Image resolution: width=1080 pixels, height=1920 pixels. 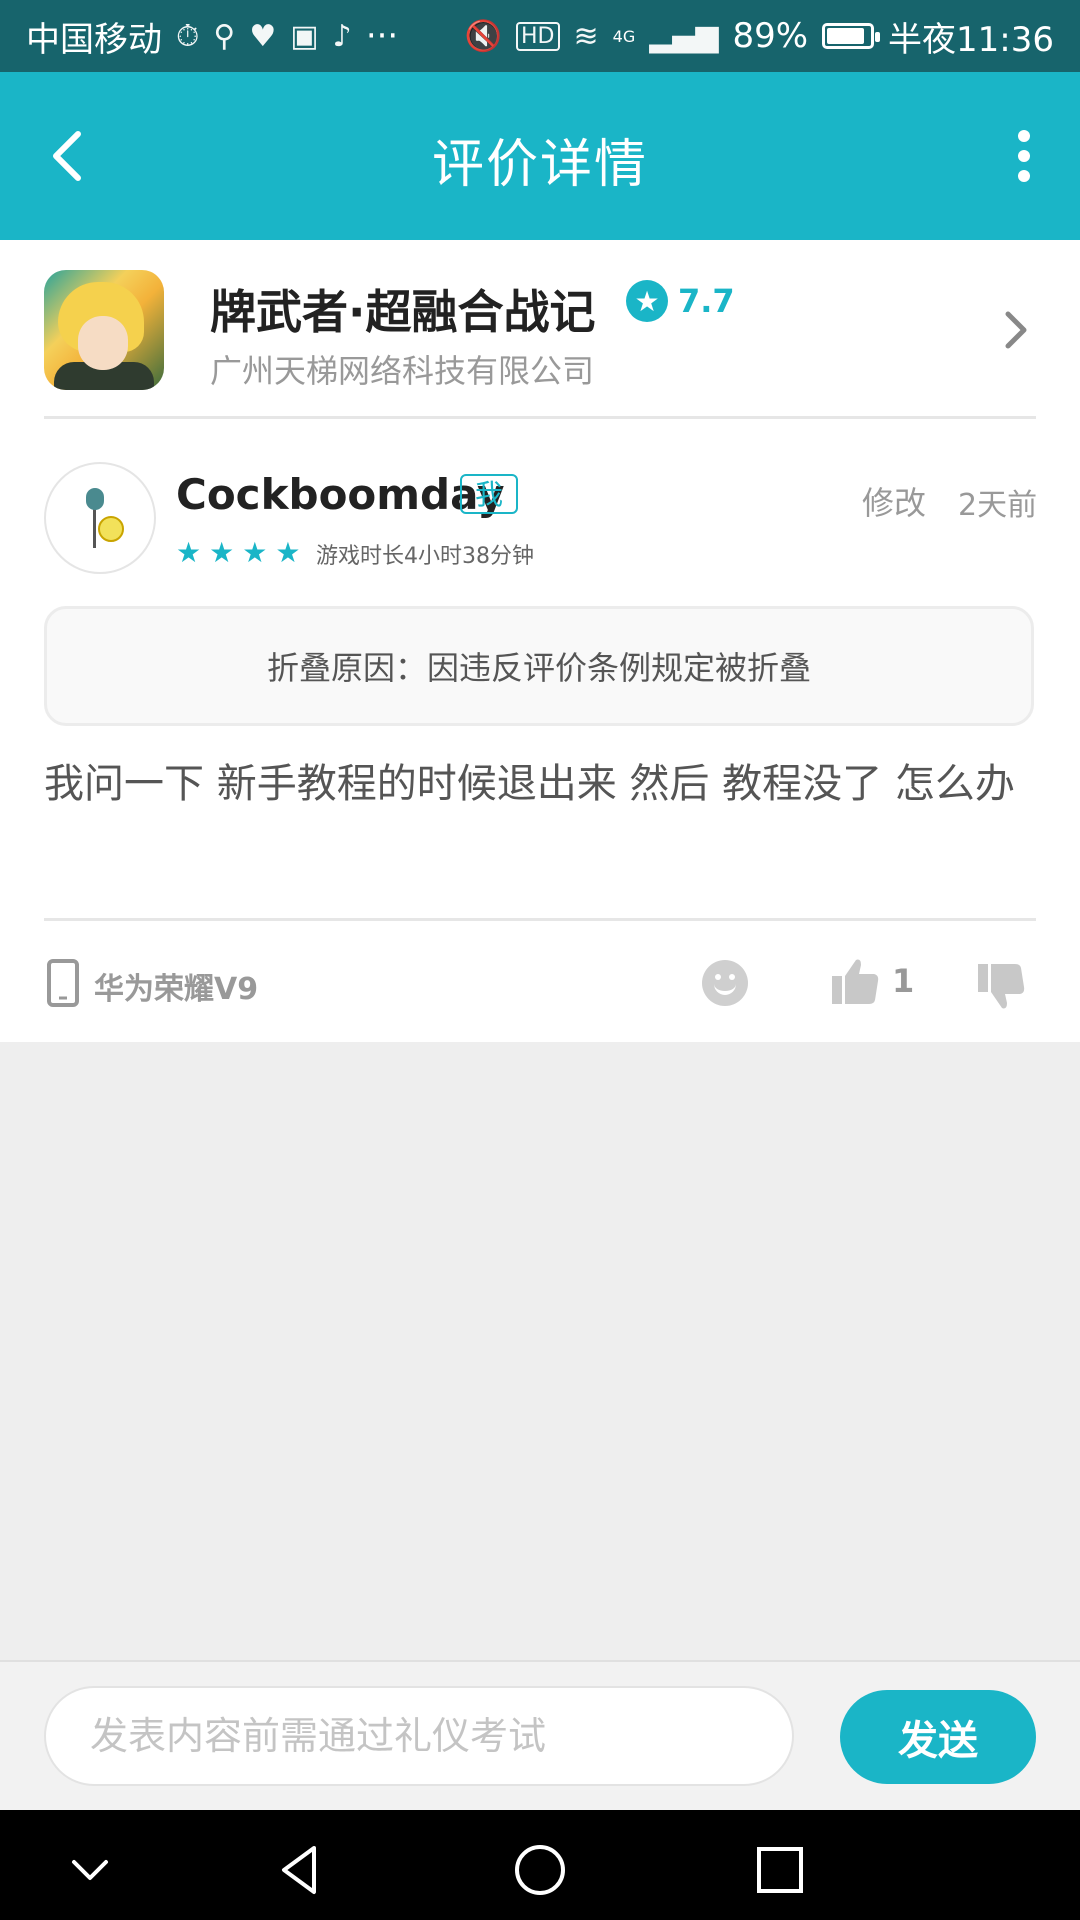 I want to click on chevron-right-icon, so click(x=1015, y=330).